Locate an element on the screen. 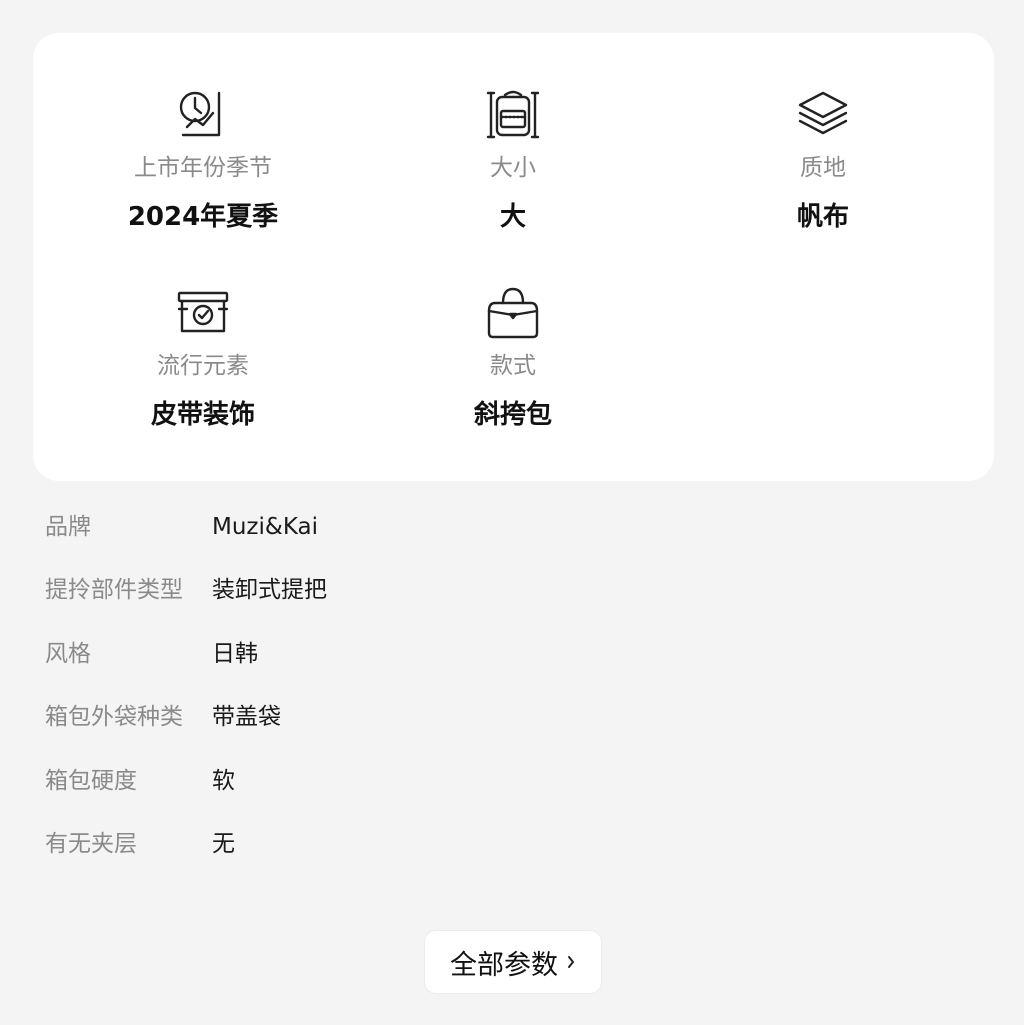 This screenshot has width=1024, height=1025. param-row: 箱包硬度 软 is located at coordinates (515, 793).